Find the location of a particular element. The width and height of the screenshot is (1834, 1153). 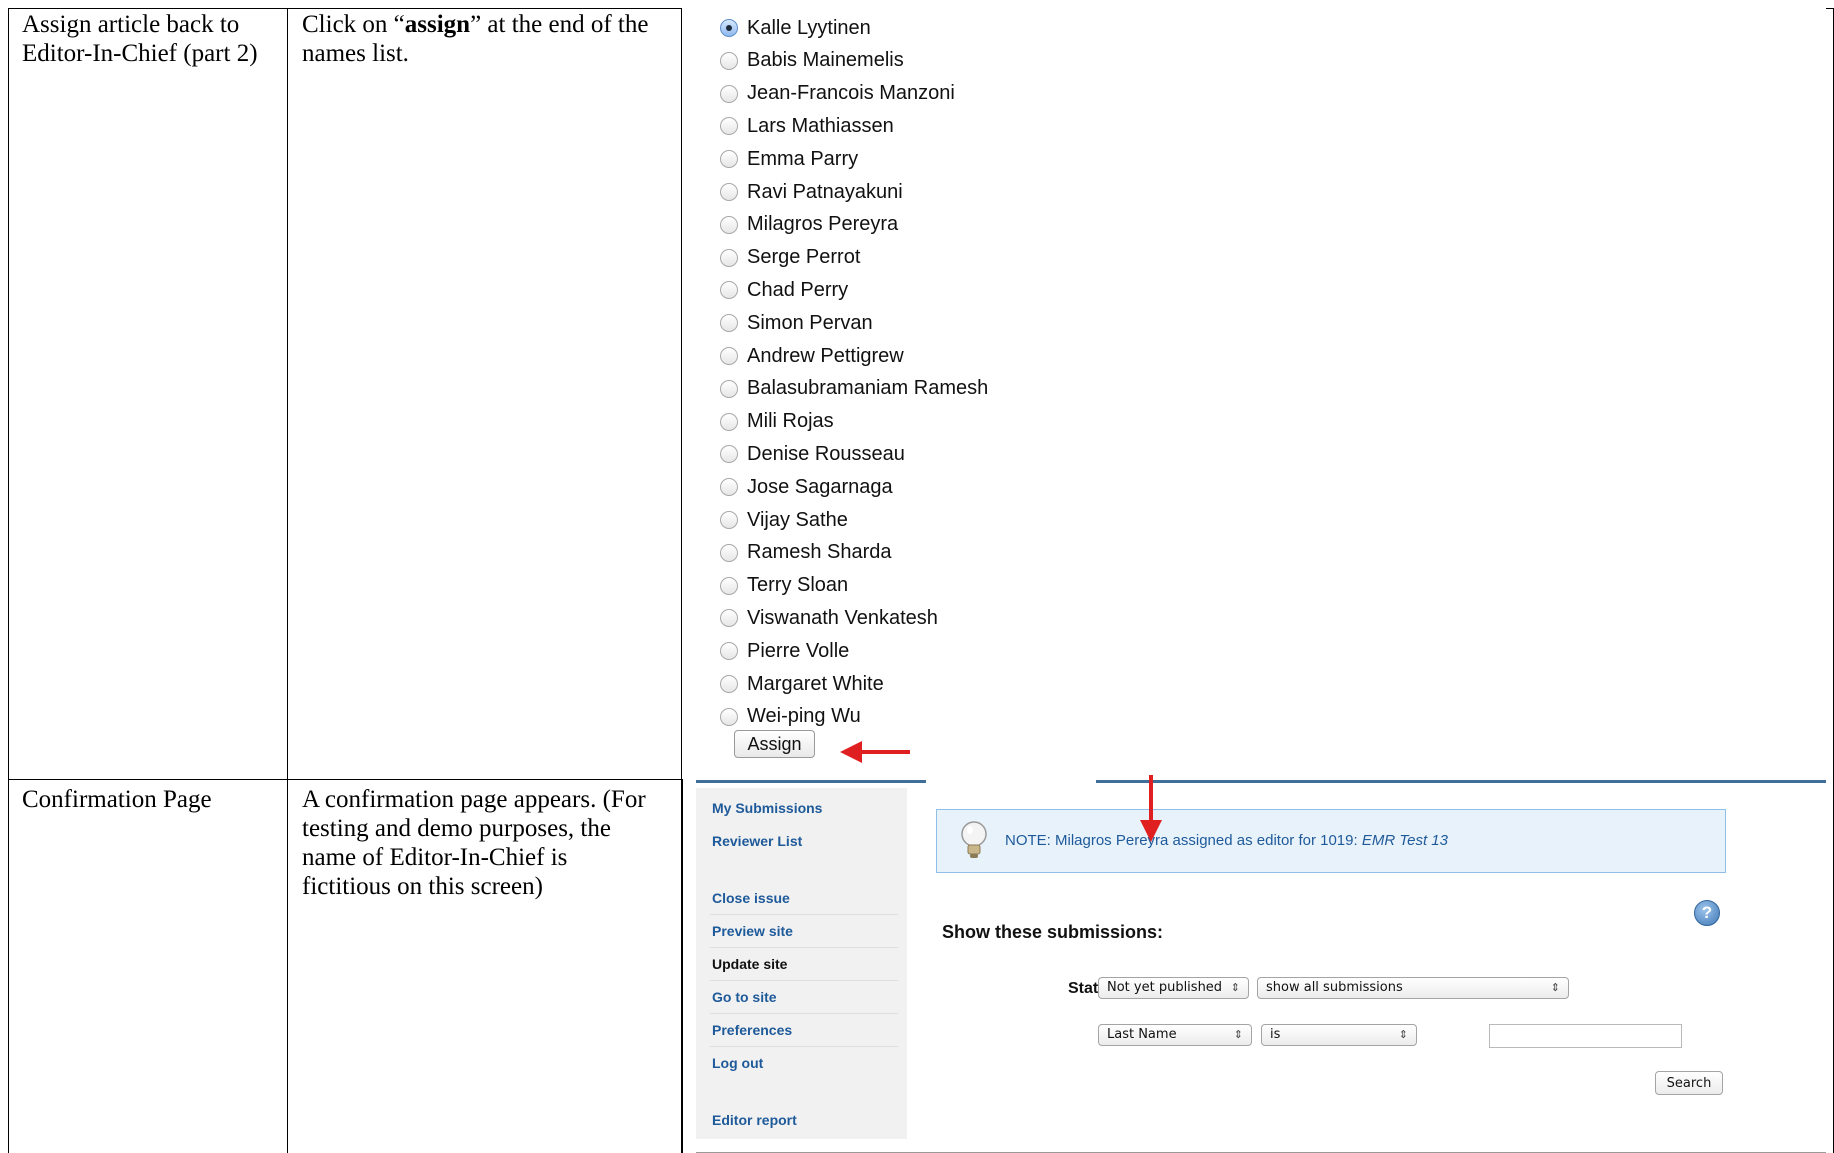

editor-radio-option: Kalle Lyytinen is located at coordinates (795, 28).